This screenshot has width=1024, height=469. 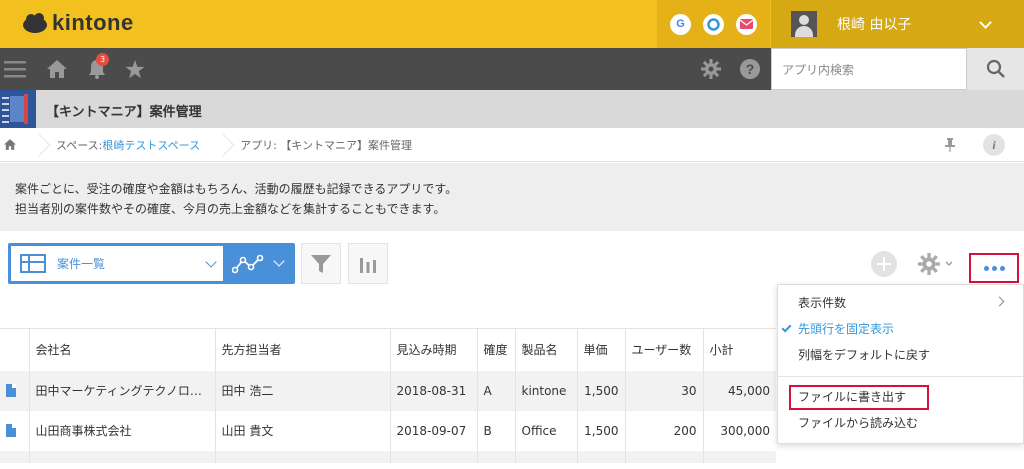 I want to click on bar-chart-icon, so click(x=368, y=265).